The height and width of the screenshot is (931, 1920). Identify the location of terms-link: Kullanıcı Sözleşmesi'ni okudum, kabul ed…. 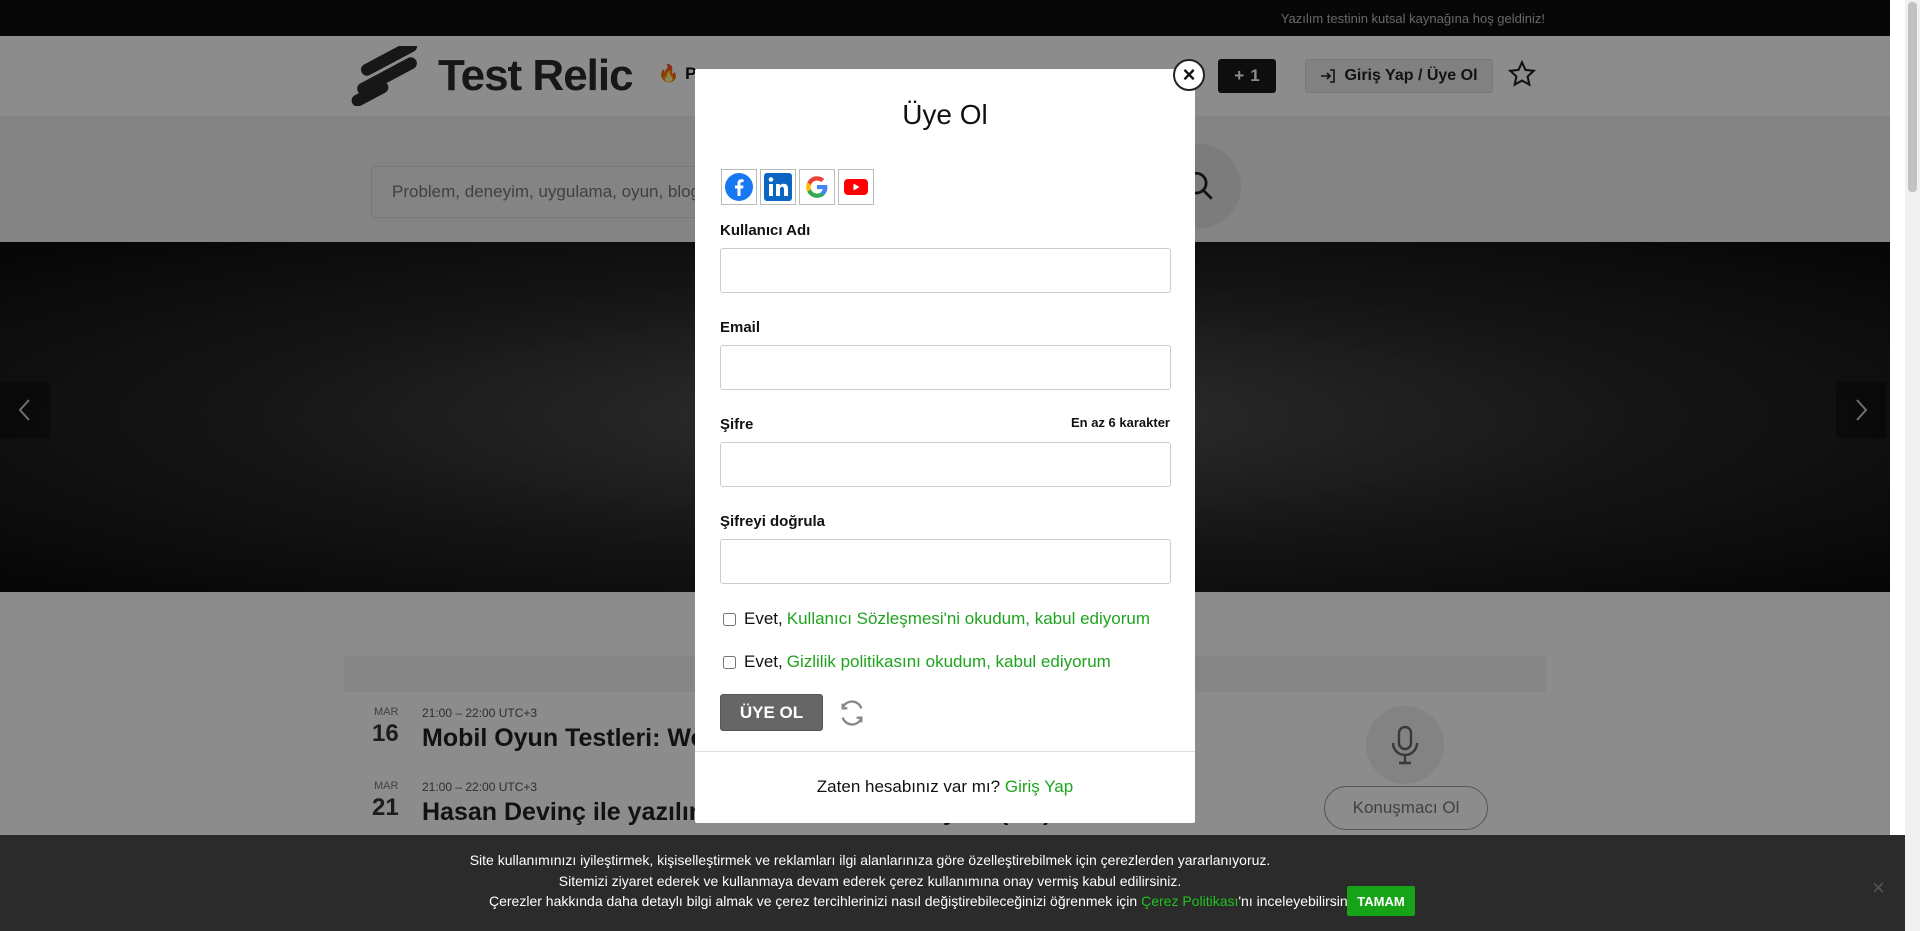
(968, 619).